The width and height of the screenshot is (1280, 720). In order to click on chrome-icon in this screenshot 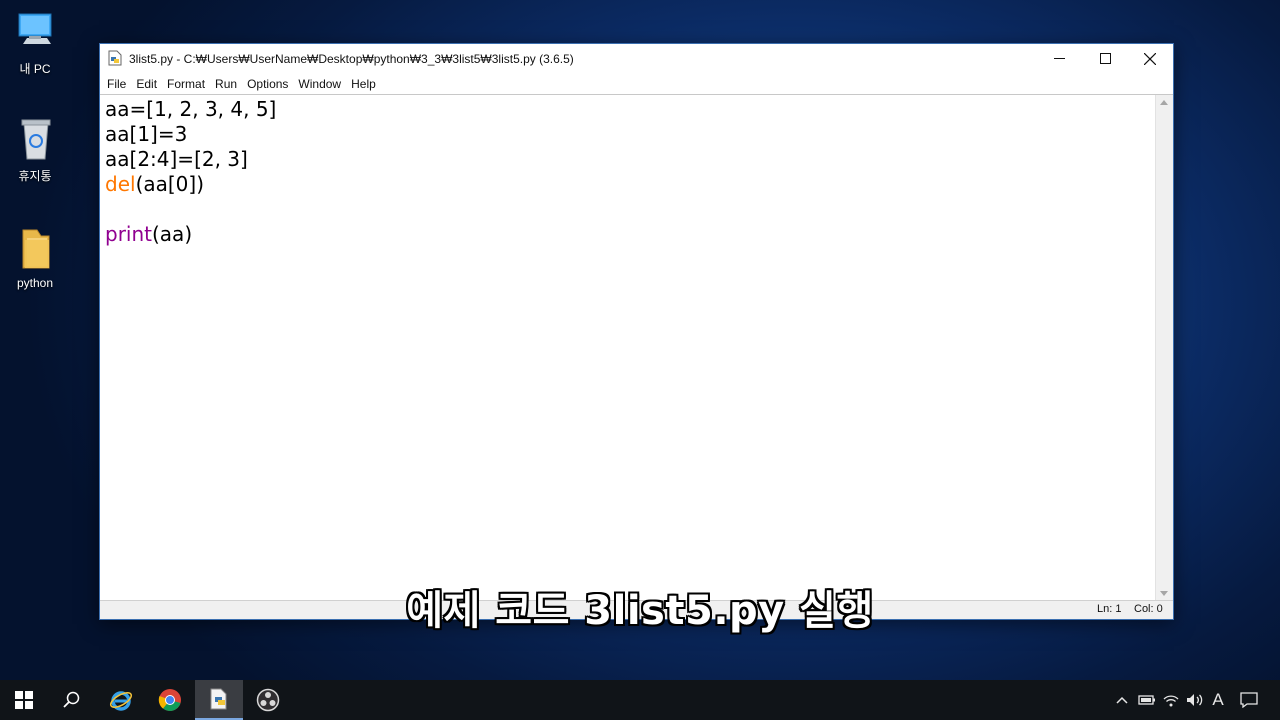, I will do `click(169, 700)`.